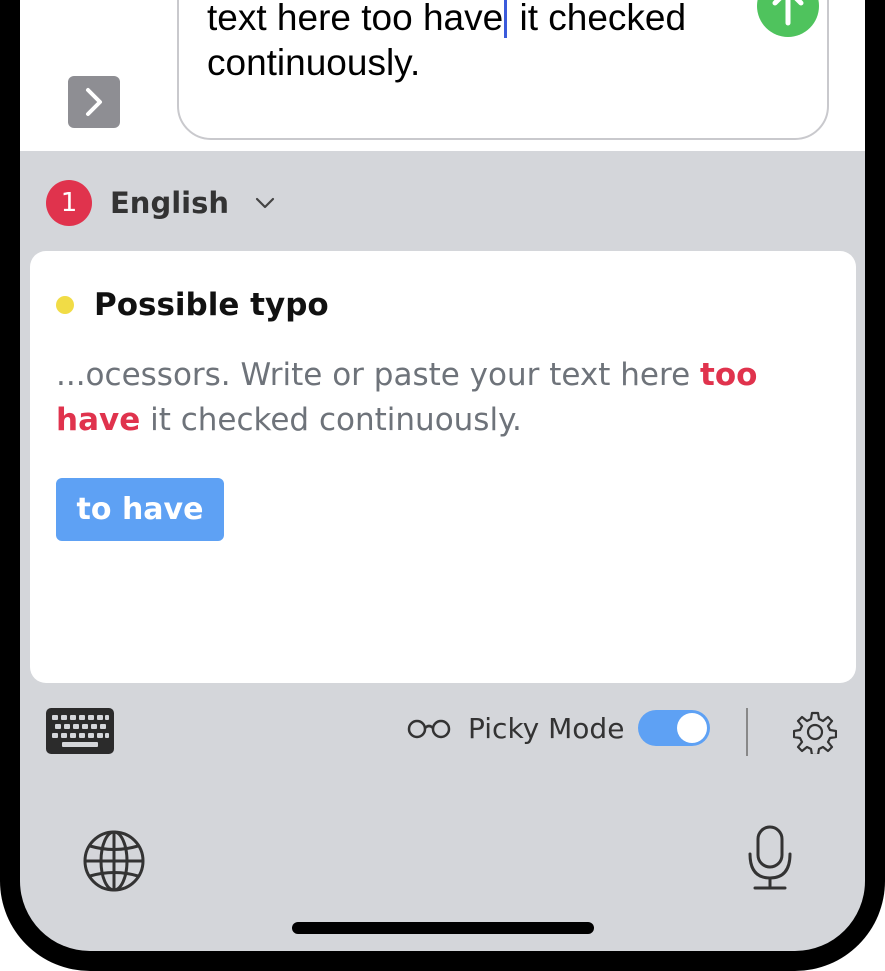 The image size is (885, 971). I want to click on picky-mode-group: Picky Mode, so click(558, 728).